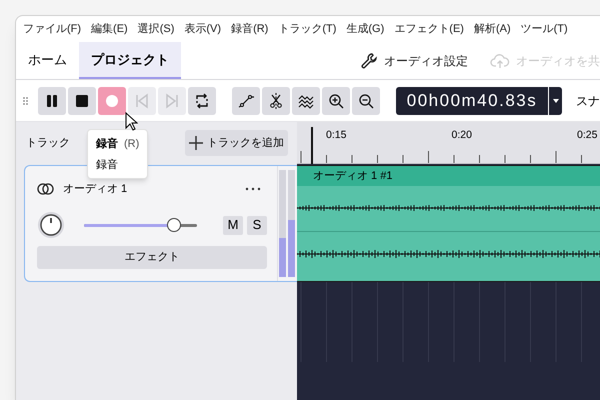  I want to click on wrench-icon, so click(369, 61).